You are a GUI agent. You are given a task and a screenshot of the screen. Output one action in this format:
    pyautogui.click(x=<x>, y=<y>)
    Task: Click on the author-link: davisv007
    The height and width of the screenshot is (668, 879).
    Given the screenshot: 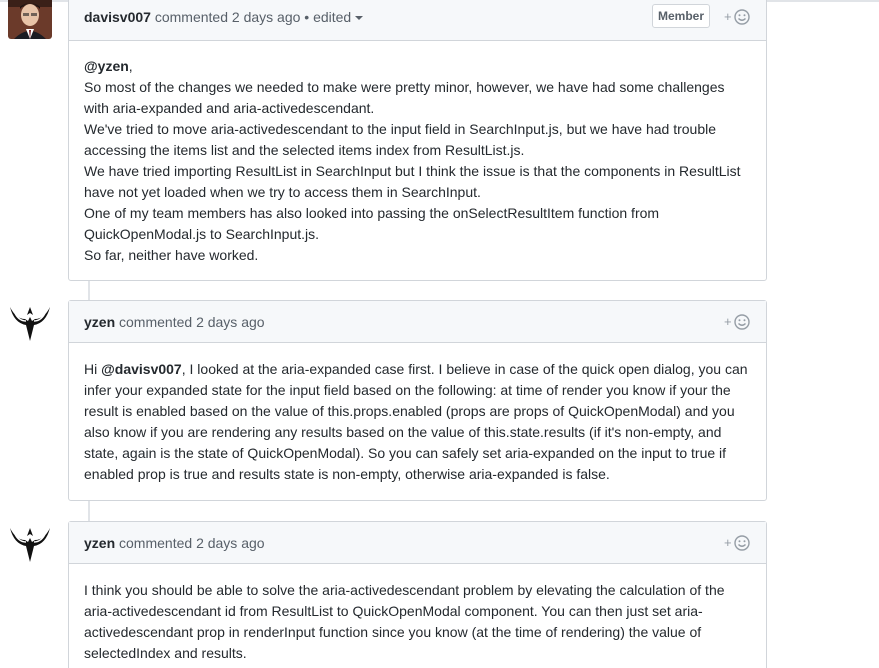 What is the action you would take?
    pyautogui.click(x=117, y=17)
    